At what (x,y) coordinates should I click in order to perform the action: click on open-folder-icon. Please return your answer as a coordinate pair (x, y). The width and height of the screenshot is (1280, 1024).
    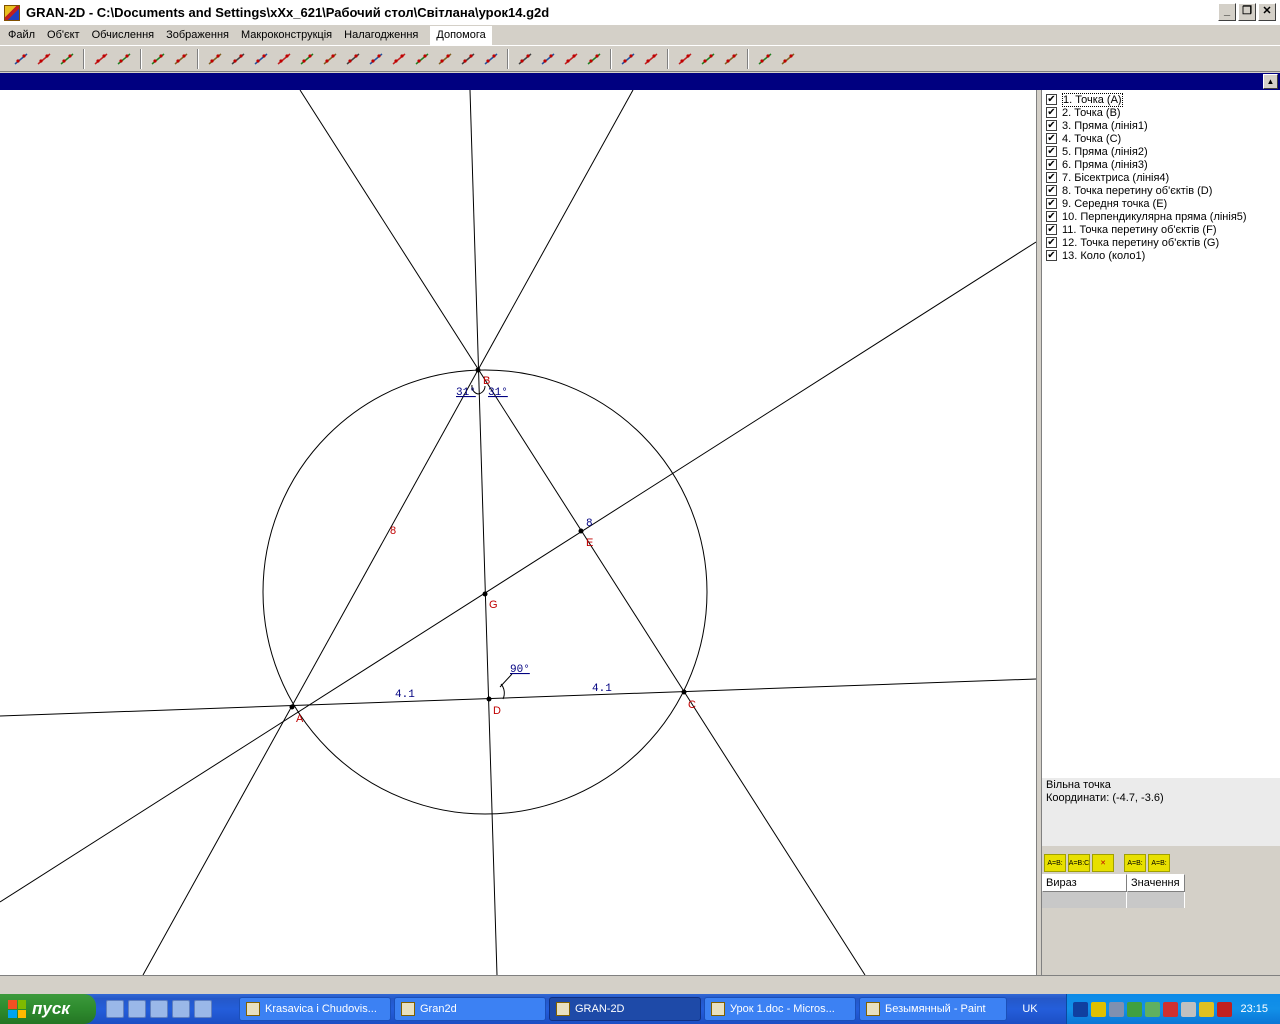
    Looking at the image, I should click on (44, 59).